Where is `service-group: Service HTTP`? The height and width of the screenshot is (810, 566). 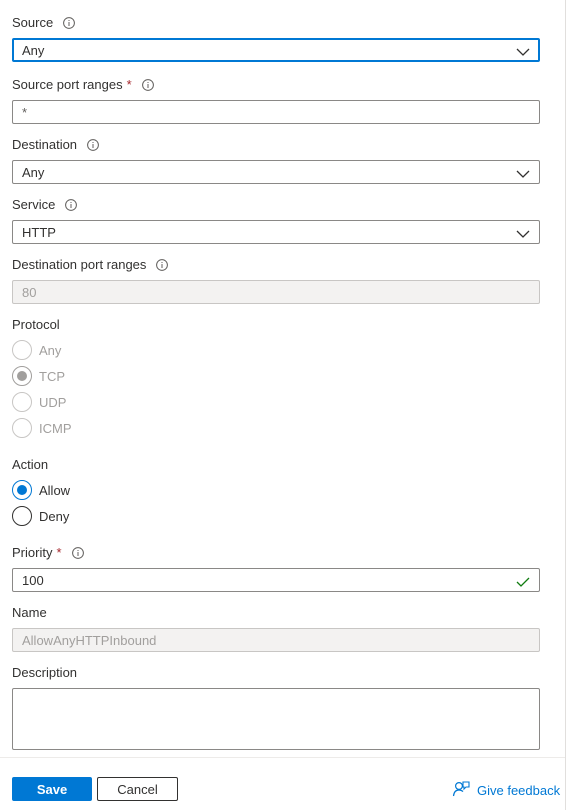
service-group: Service HTTP is located at coordinates (276, 226).